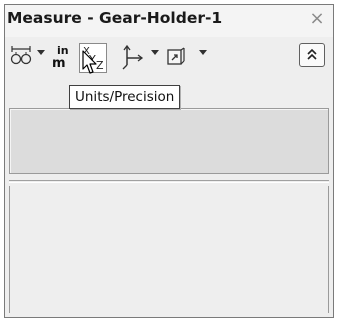  What do you see at coordinates (155, 52) in the screenshot?
I see `point-to-point-dropdown-arrow-icon` at bounding box center [155, 52].